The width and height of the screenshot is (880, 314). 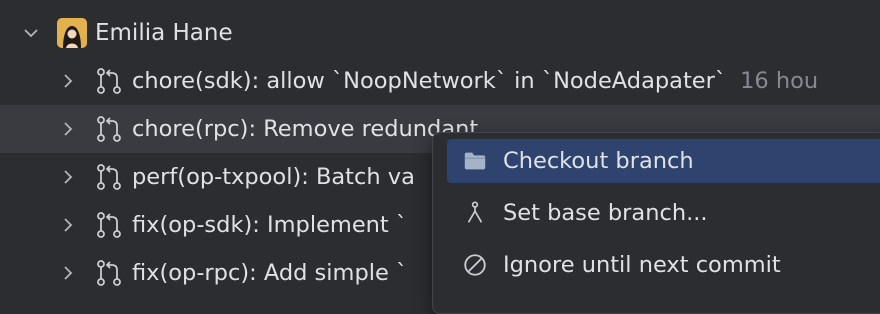 What do you see at coordinates (475, 161) in the screenshot?
I see `folder-icon` at bounding box center [475, 161].